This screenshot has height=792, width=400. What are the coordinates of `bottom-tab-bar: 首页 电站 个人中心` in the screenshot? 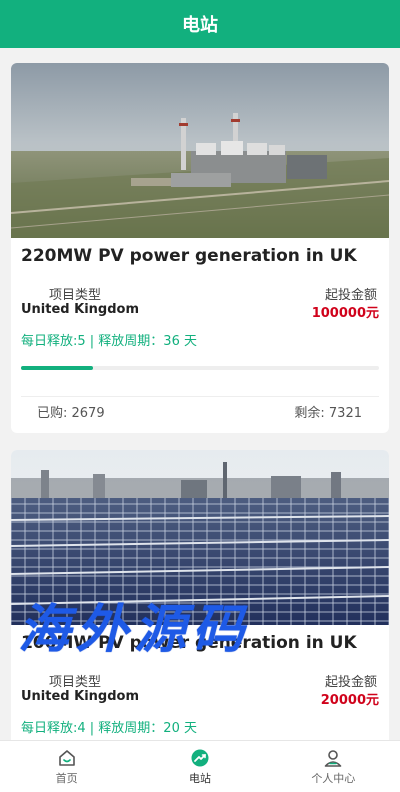 It's located at (200, 766).